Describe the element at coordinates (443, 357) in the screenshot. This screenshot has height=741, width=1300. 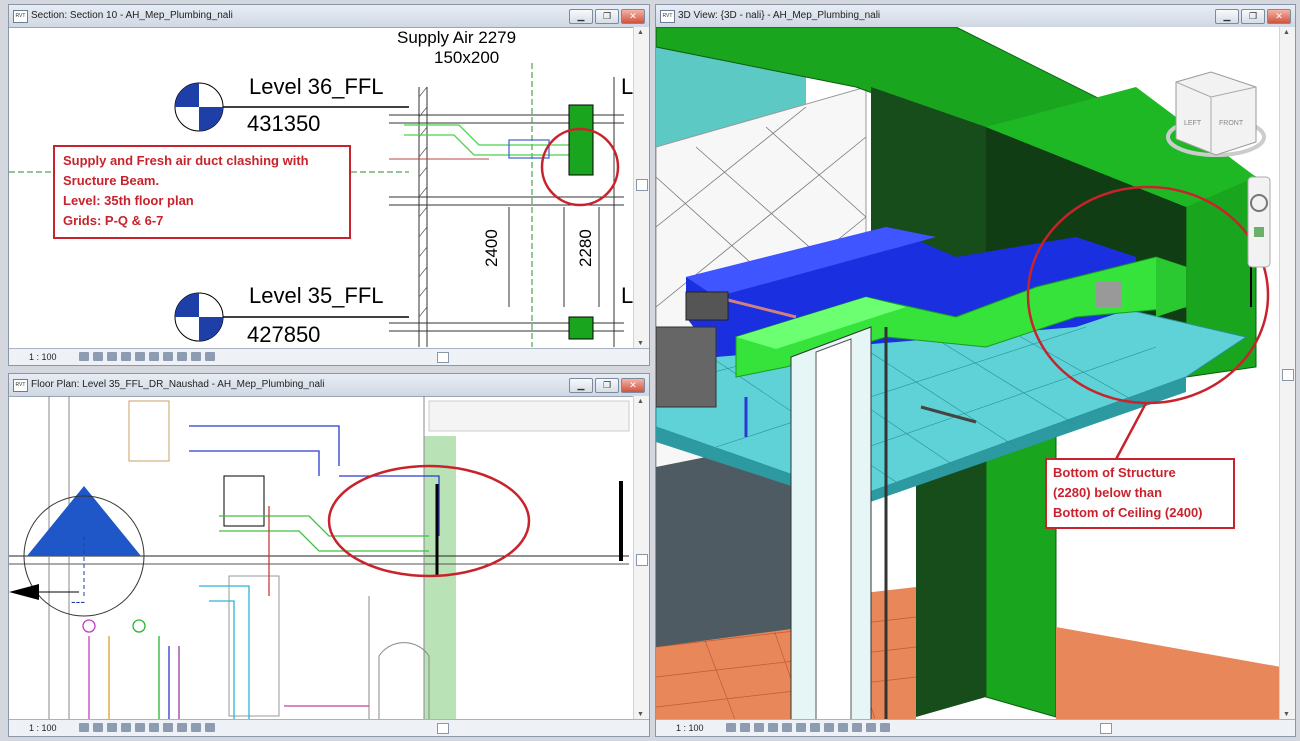
I see `section-horizontal-scroll-thumb` at that location.